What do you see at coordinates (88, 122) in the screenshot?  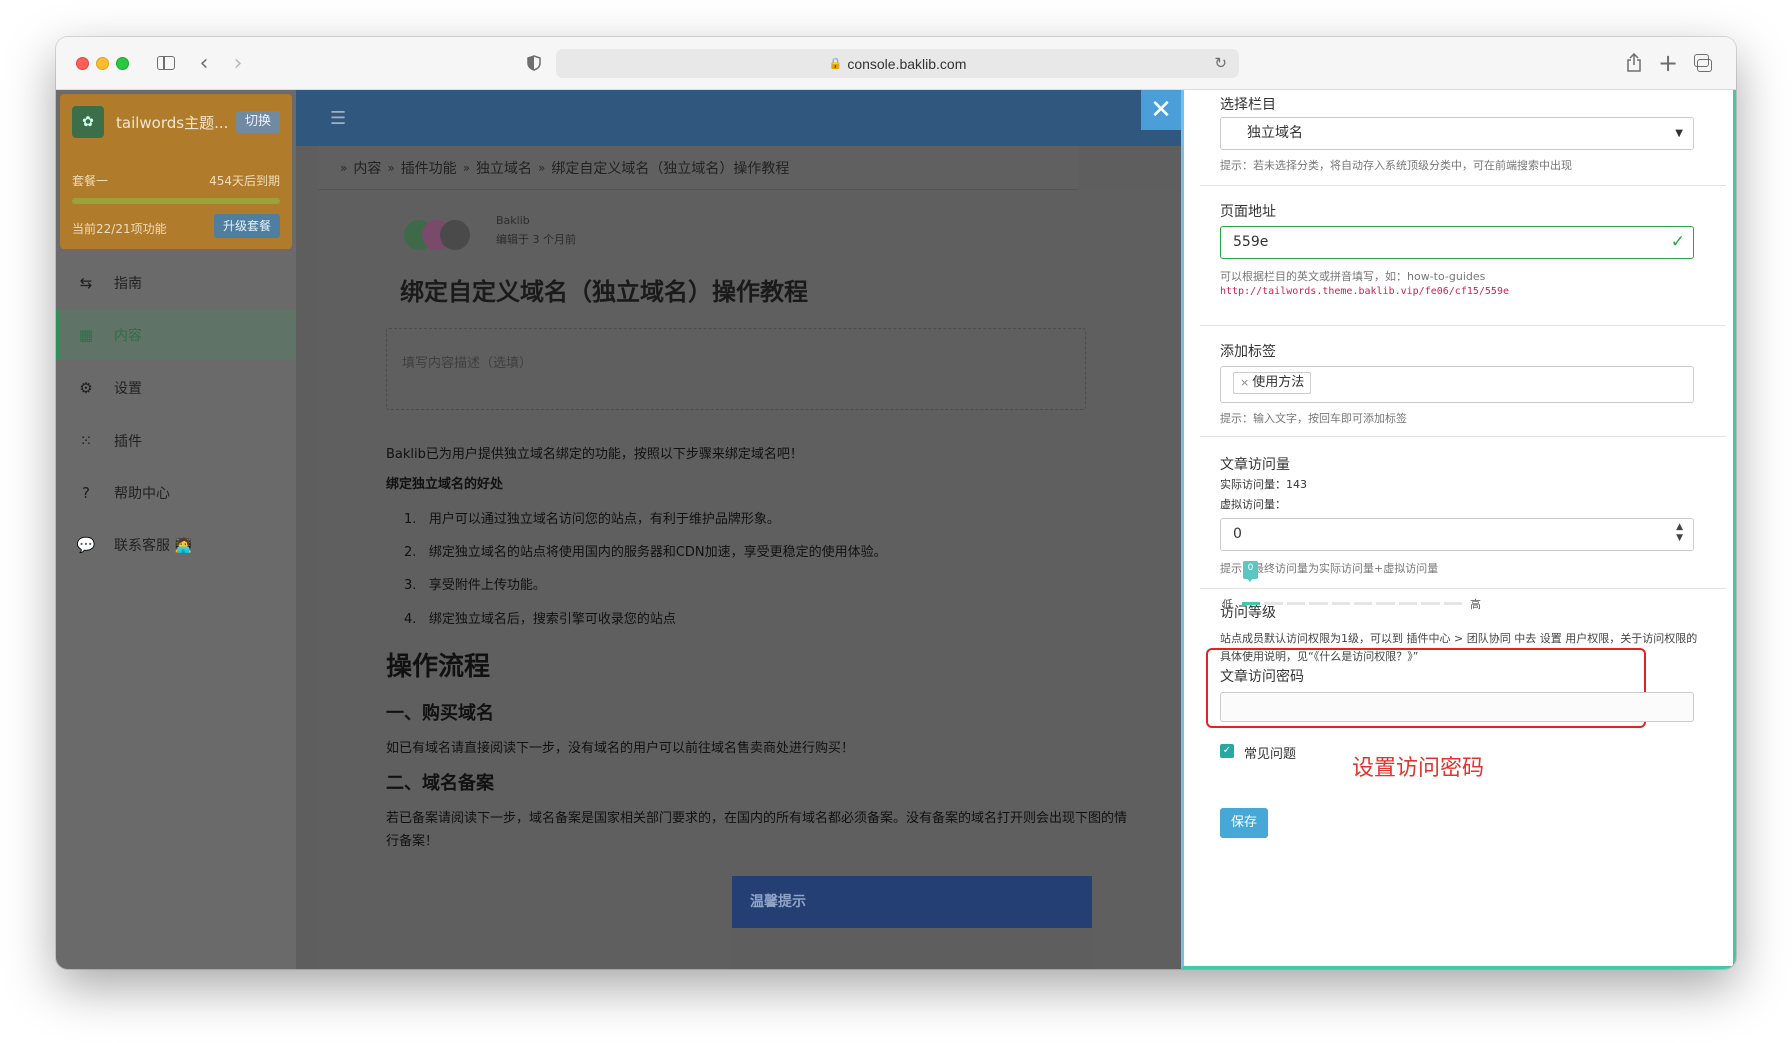 I see `site-logo-icon: ✿` at bounding box center [88, 122].